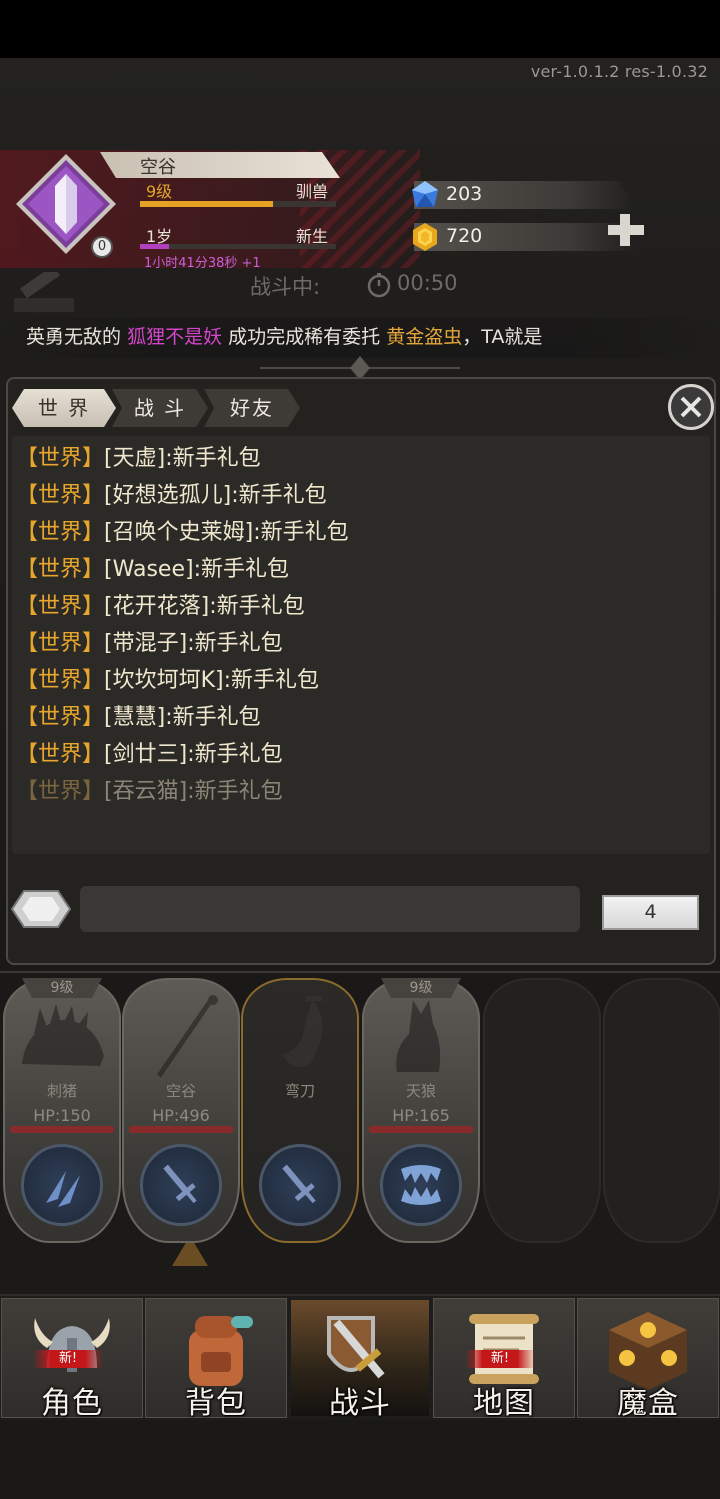  Describe the element at coordinates (238, 246) in the screenshot. I see `age-bar-track` at that location.